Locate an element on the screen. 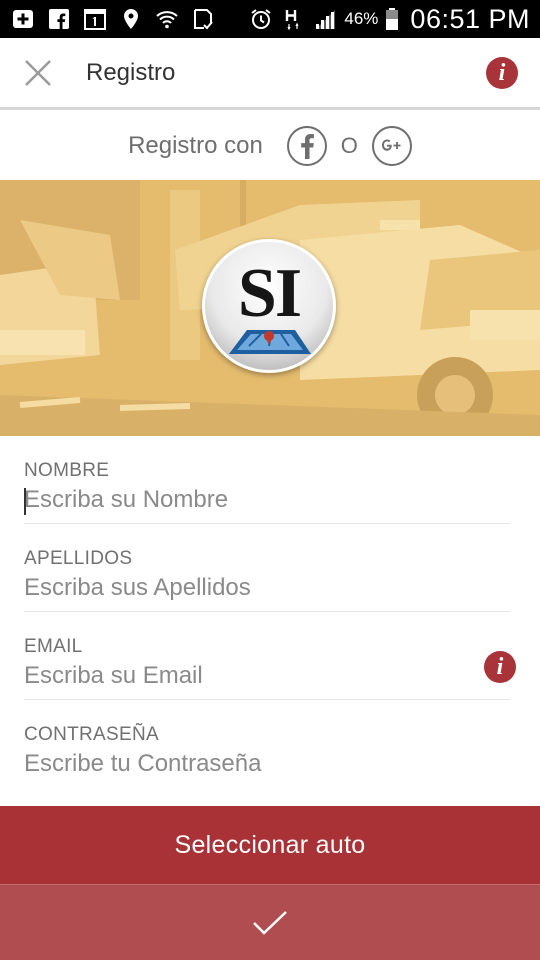  clock: 06:51 PM is located at coordinates (470, 18).